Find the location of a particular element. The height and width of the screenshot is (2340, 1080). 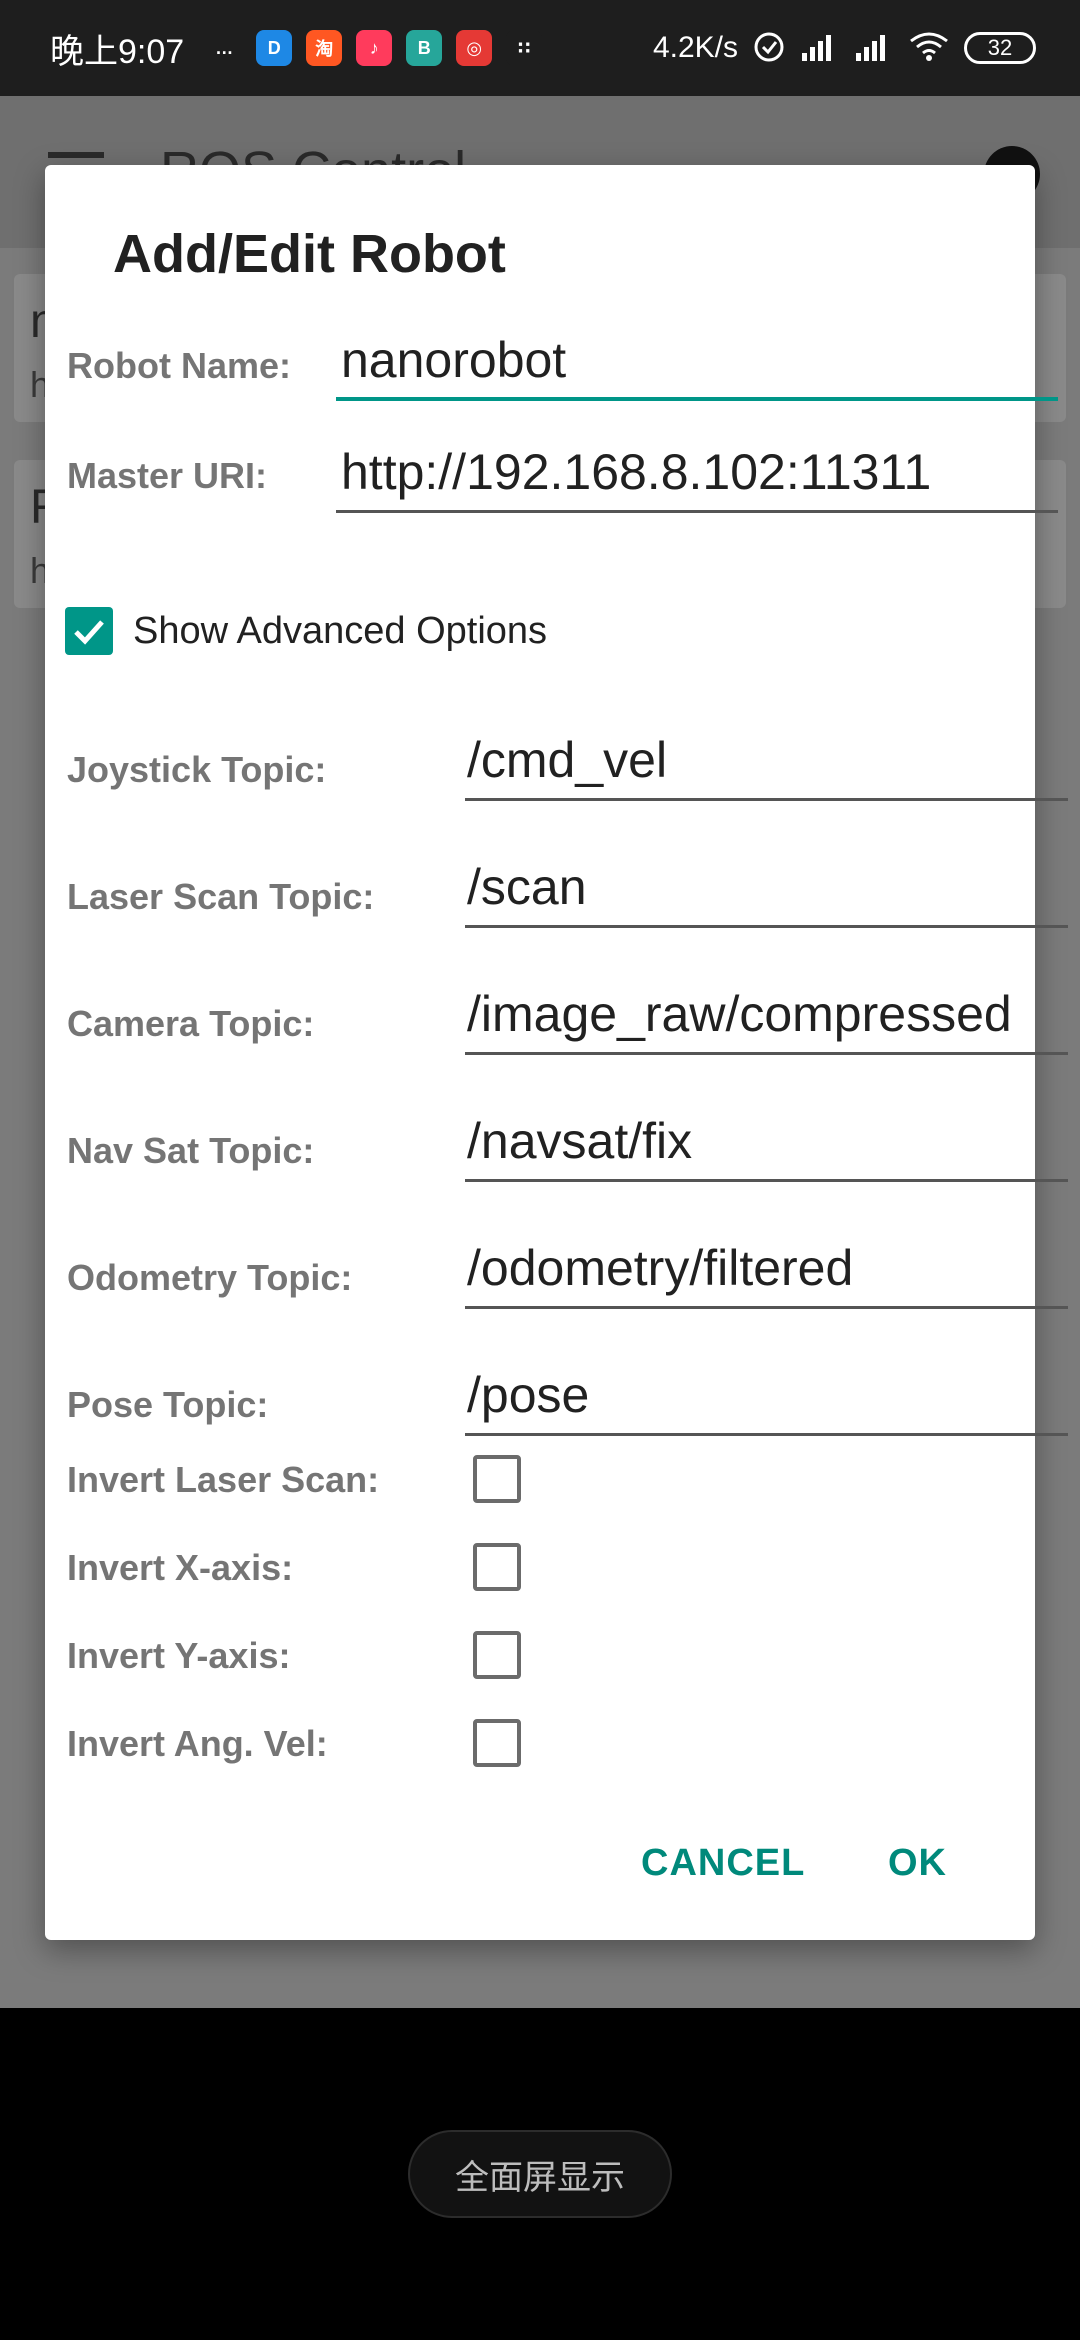

taobao-icon: 淘 is located at coordinates (324, 48).